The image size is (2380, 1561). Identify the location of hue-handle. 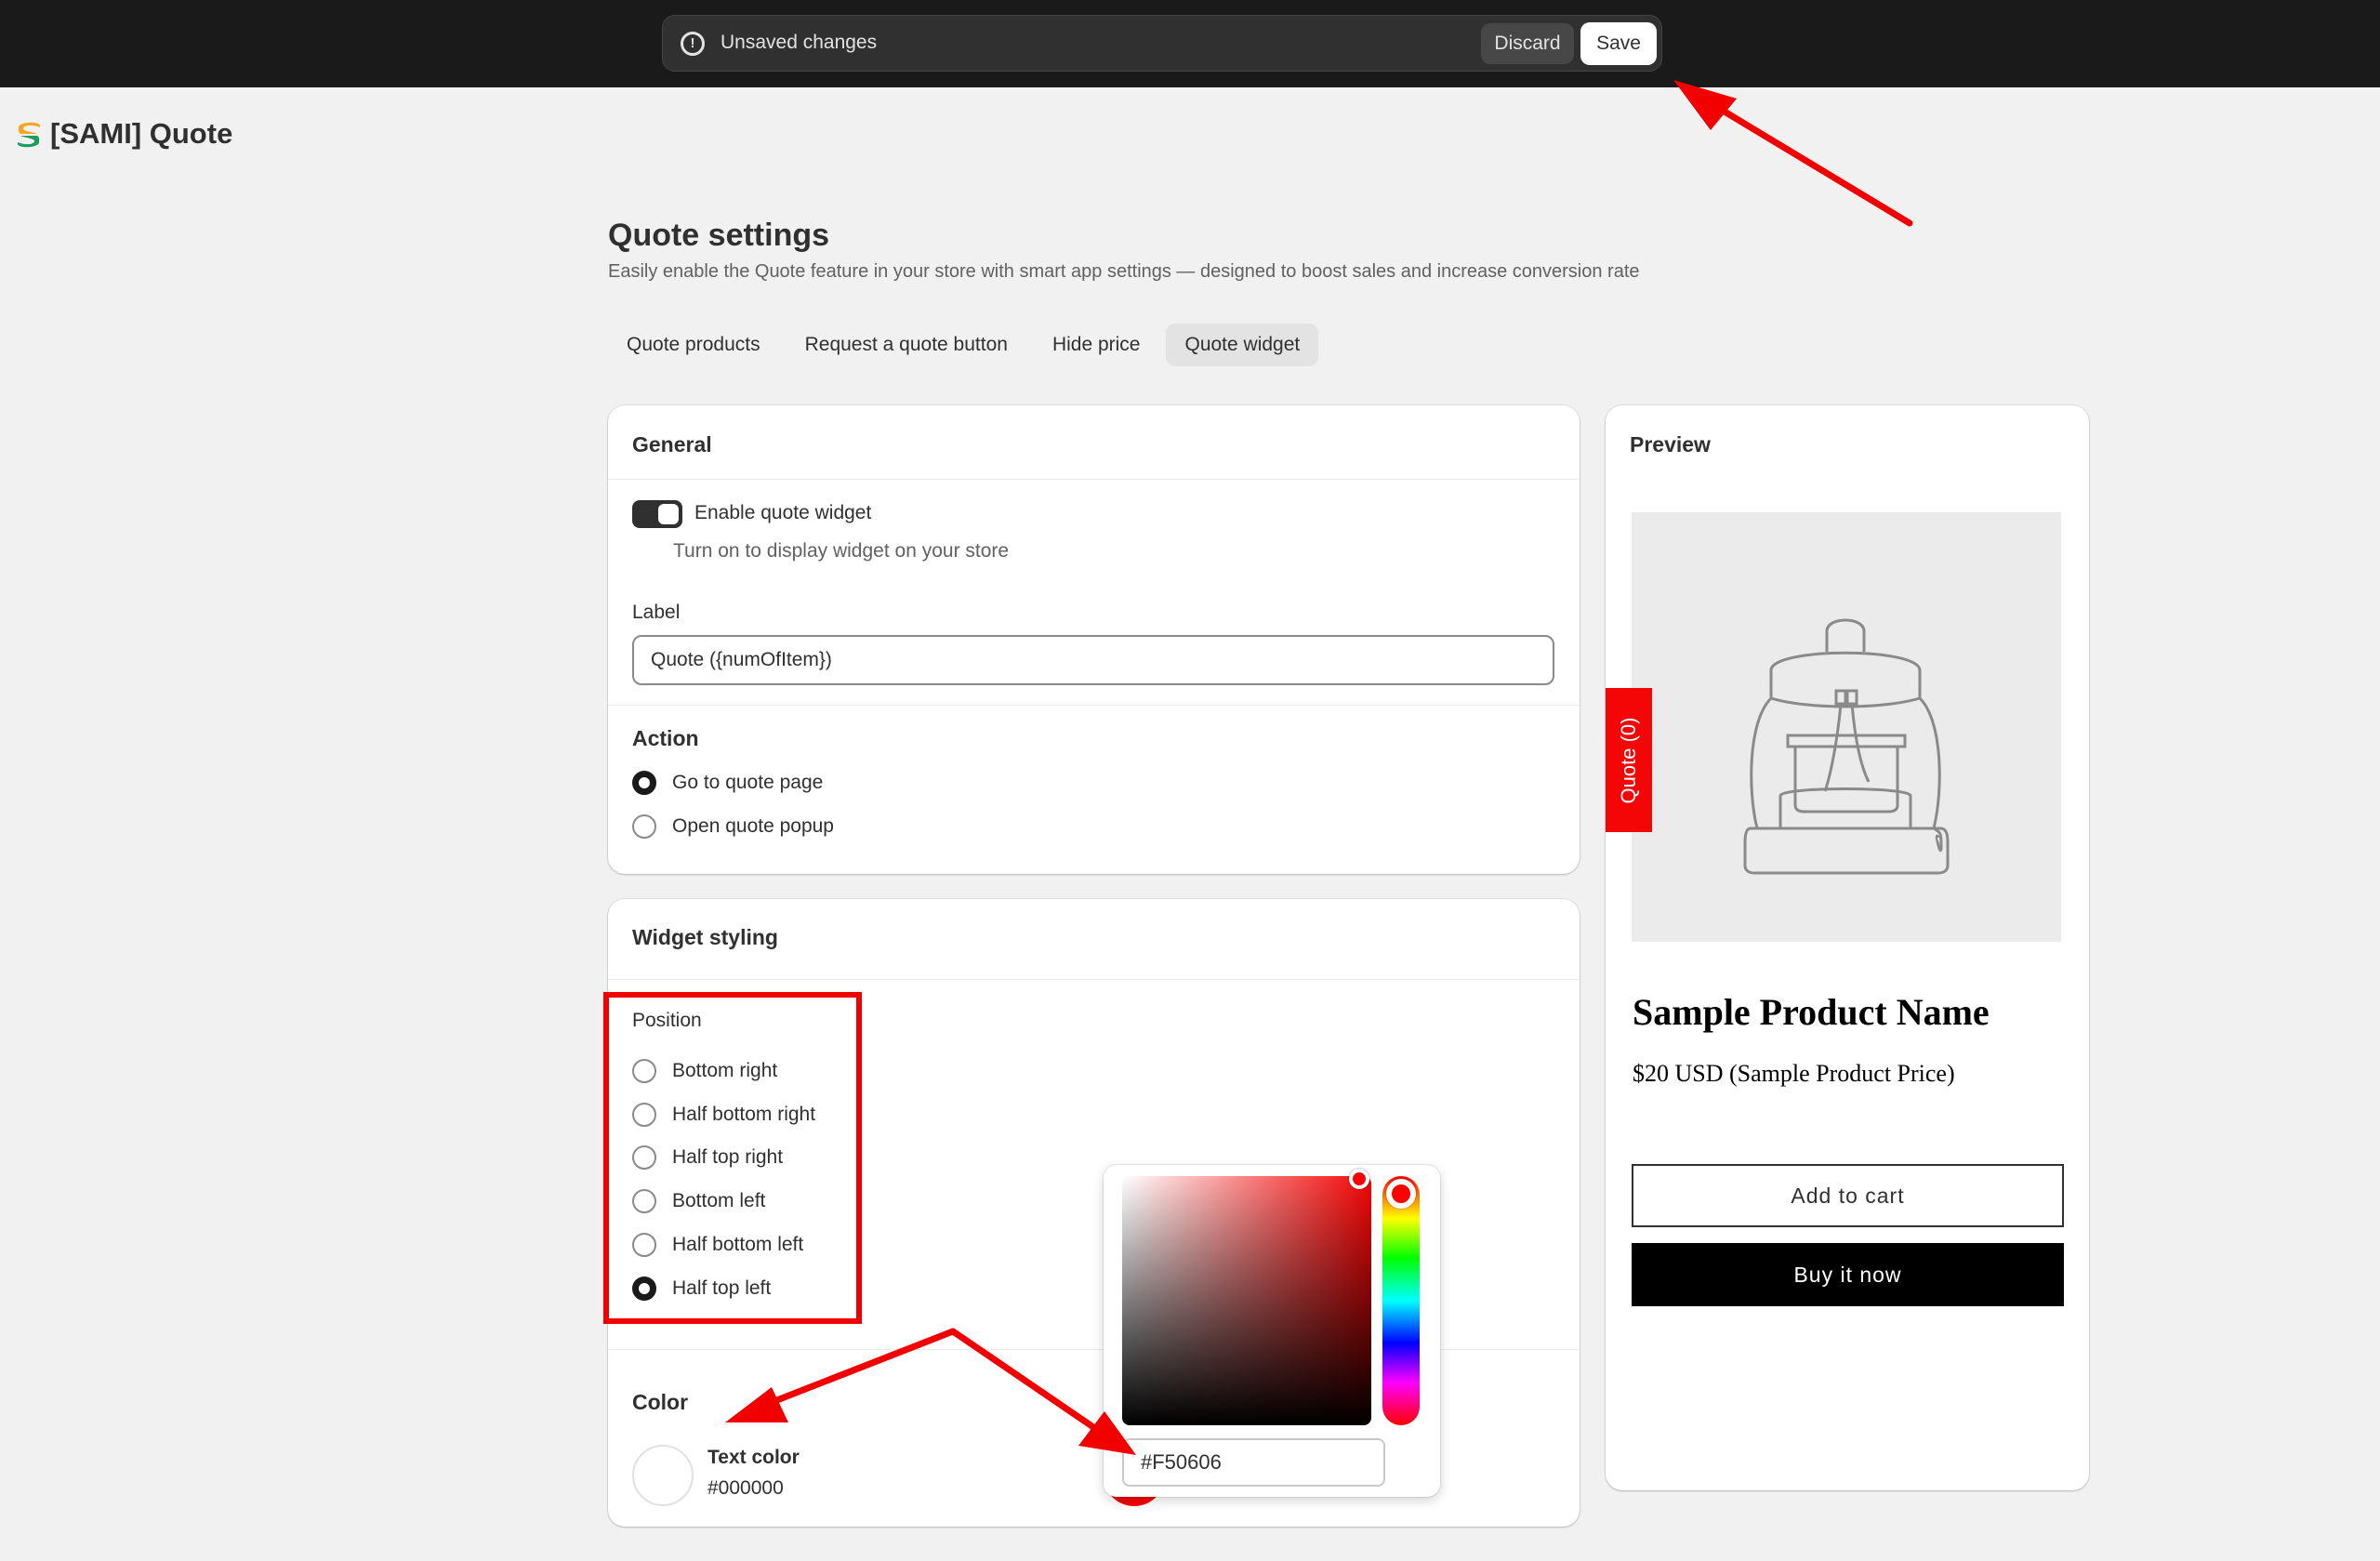
(1401, 1194).